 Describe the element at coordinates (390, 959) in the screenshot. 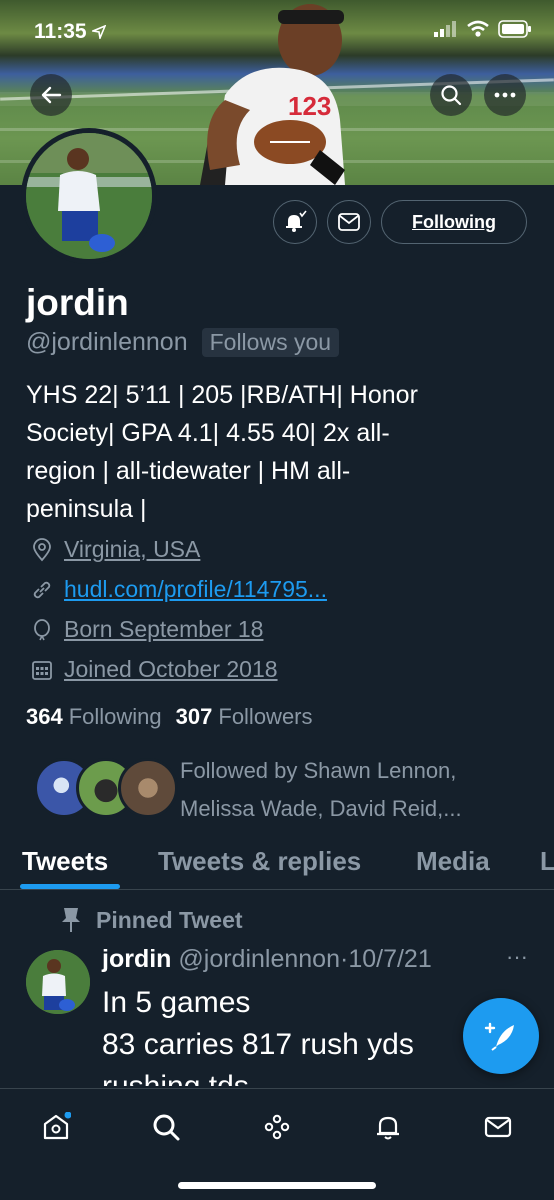

I see `tweet-date: 10/7/21` at that location.